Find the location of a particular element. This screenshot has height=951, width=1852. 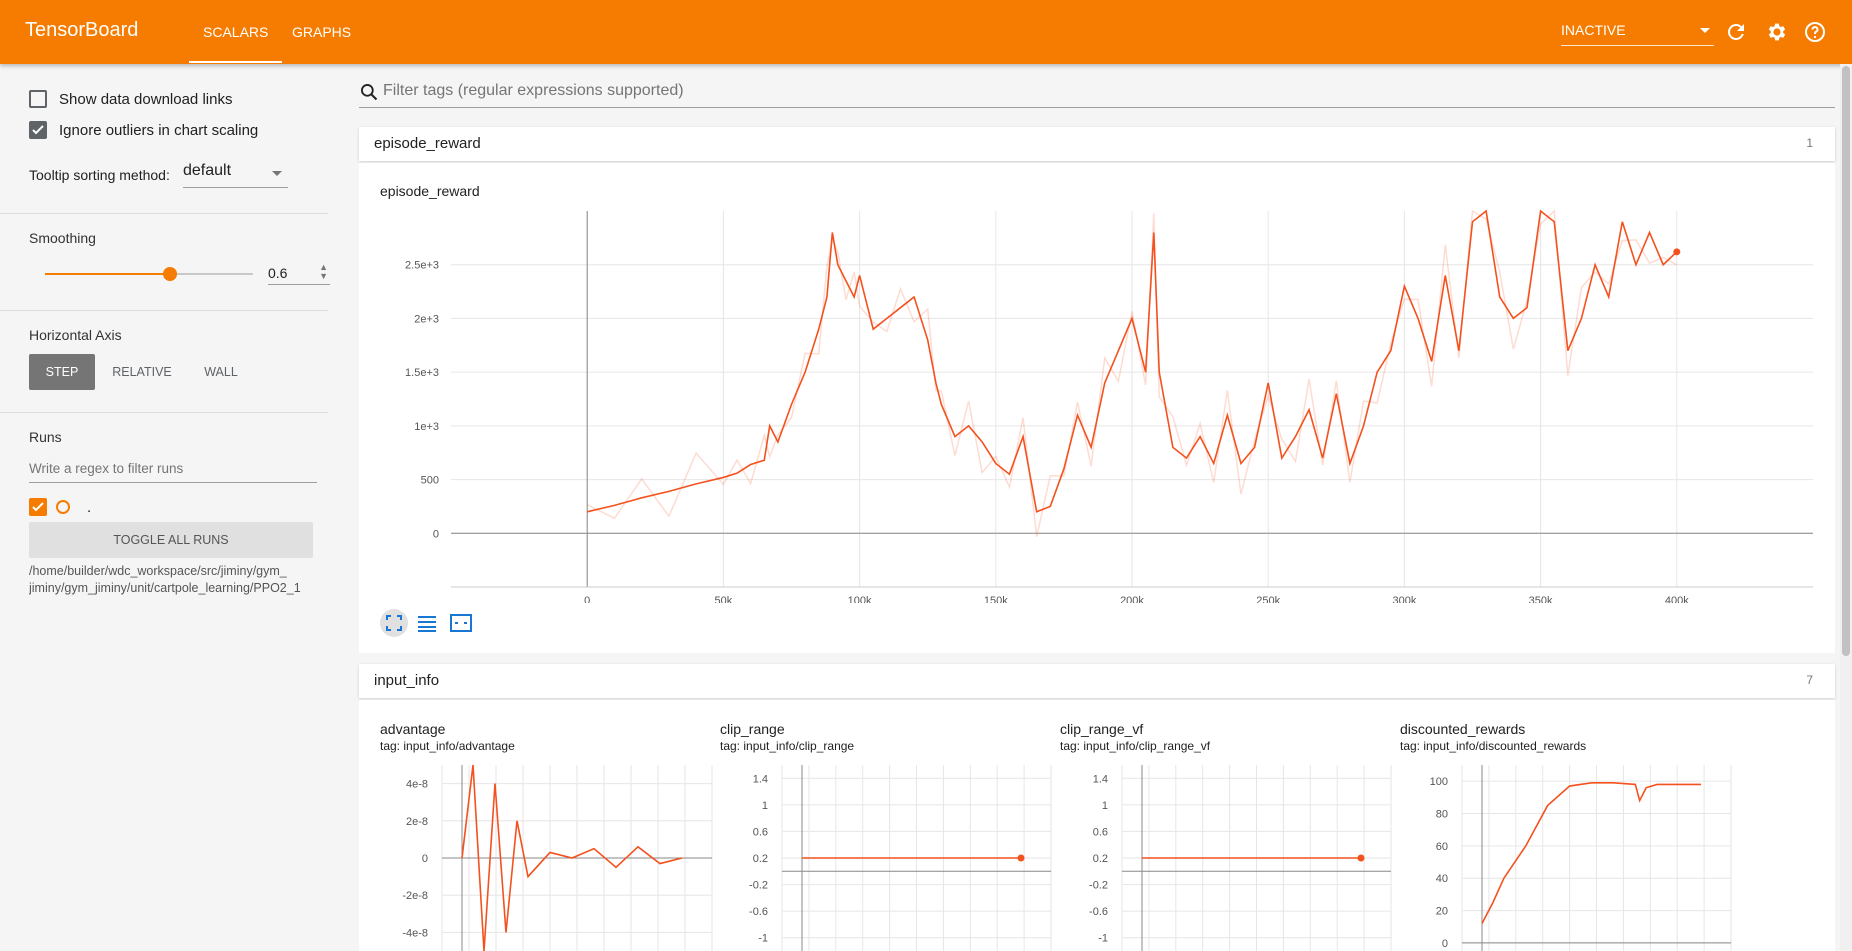

category-header-input-info: input_info 7 is located at coordinates (1097, 681).